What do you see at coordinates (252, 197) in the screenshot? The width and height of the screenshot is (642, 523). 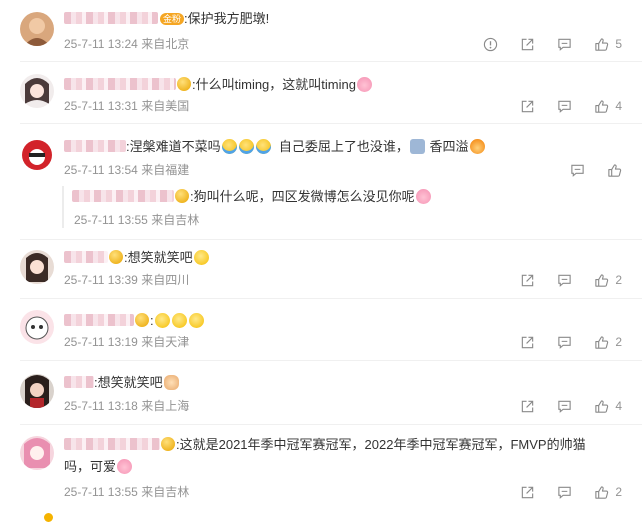 I see `reply-text: :狗叫什么呢，四区发微博怎么没见你呢` at bounding box center [252, 197].